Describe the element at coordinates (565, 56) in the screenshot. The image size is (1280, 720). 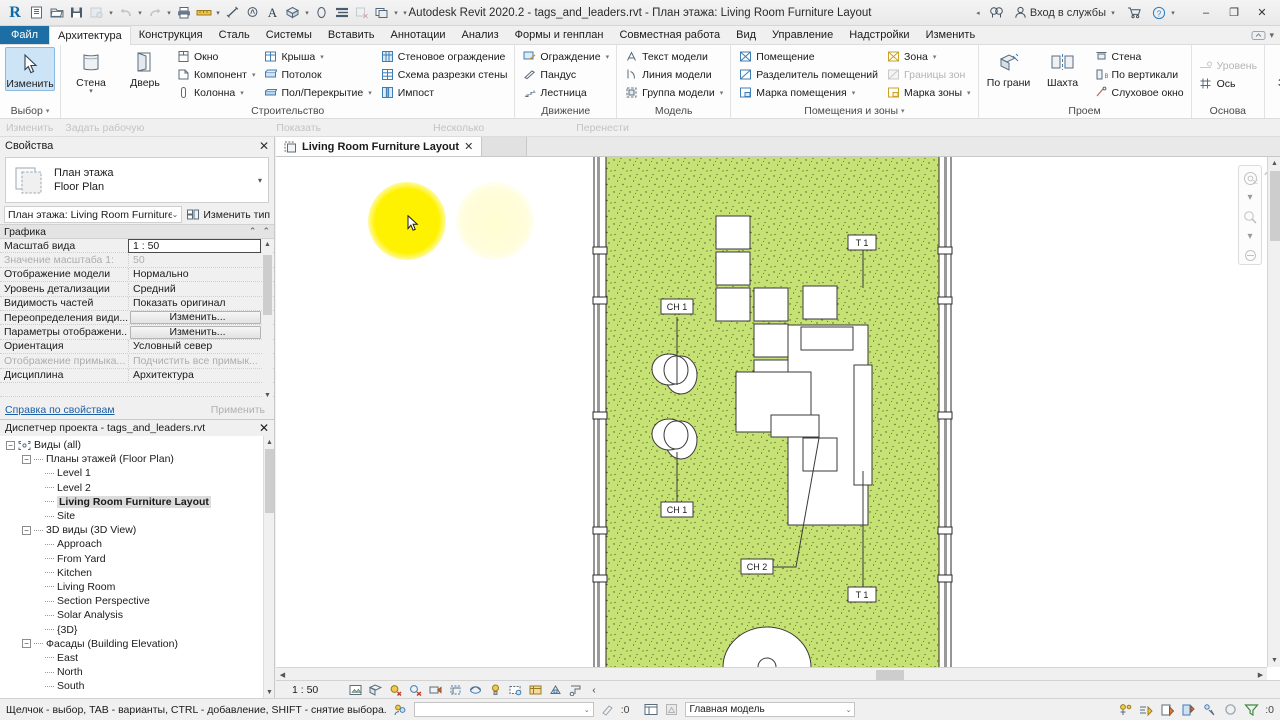
I see `railing-button: Ограждение ▾` at that location.